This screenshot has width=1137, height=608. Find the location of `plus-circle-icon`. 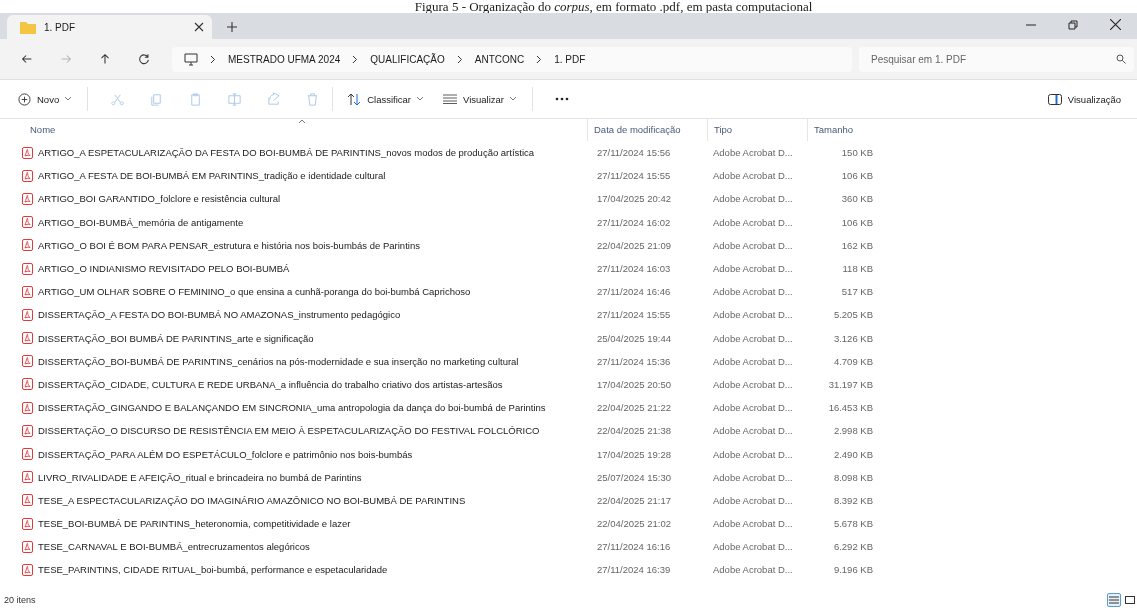

plus-circle-icon is located at coordinates (24, 99).